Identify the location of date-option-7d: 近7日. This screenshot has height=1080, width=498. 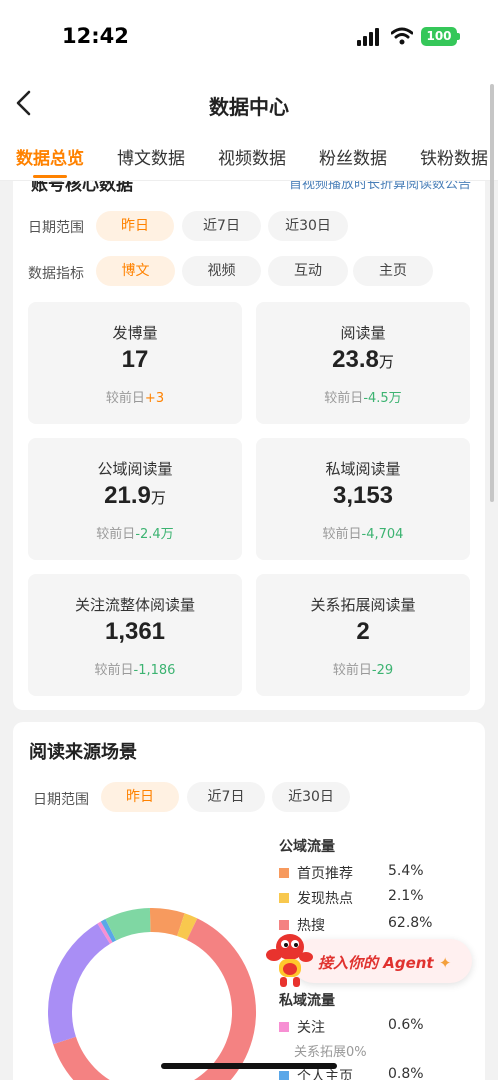
(221, 226).